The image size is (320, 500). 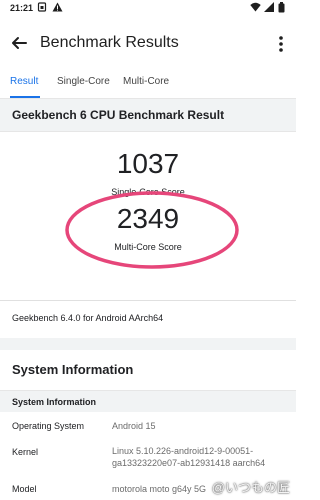 What do you see at coordinates (24, 489) in the screenshot?
I see `row-key: Model` at bounding box center [24, 489].